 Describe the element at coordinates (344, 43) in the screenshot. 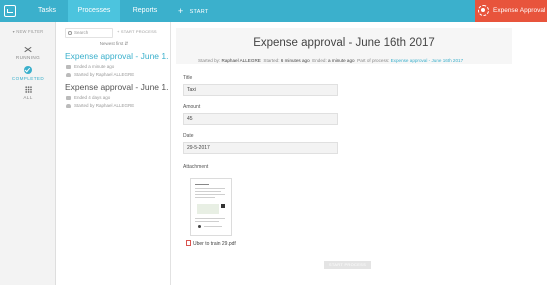

I see `page-title: Expense approval - June 16th 2017` at that location.